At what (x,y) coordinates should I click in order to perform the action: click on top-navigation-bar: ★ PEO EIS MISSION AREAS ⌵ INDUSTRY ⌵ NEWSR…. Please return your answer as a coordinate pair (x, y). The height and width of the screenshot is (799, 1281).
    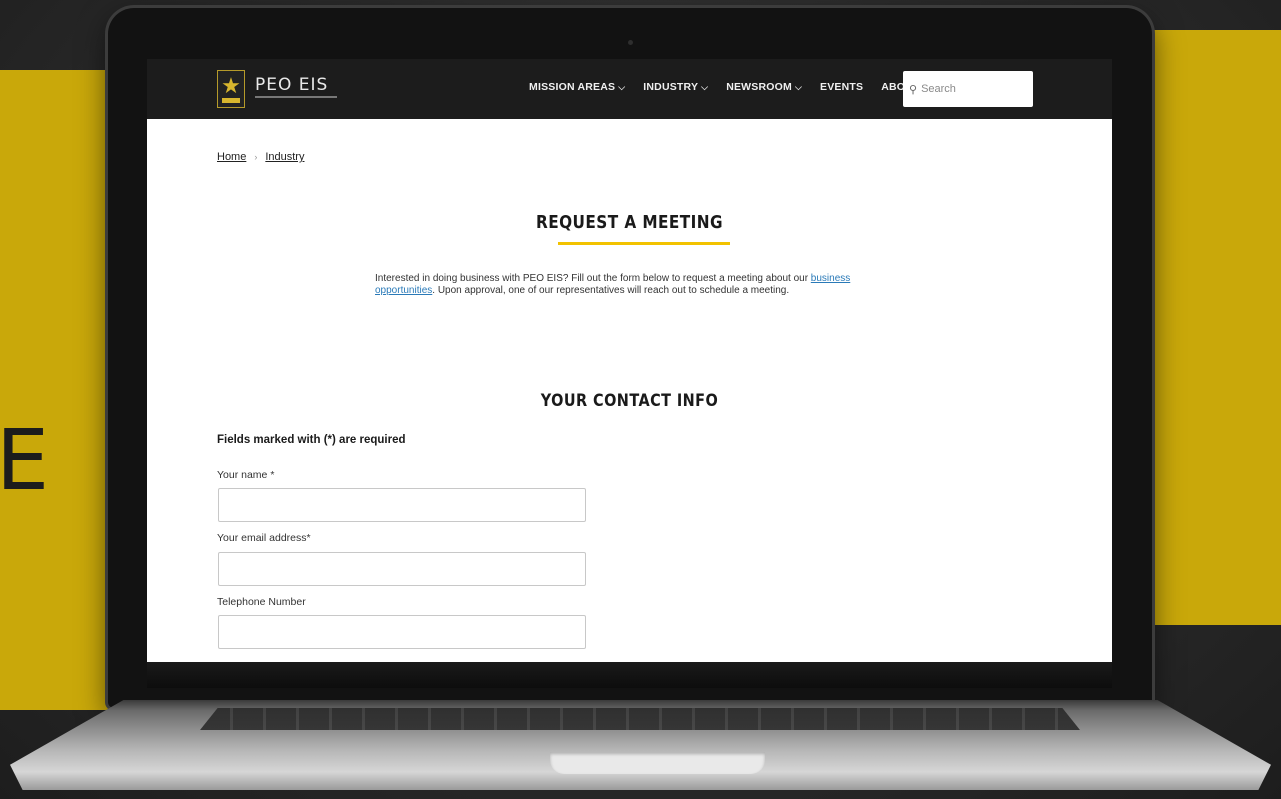
    Looking at the image, I should click on (629, 89).